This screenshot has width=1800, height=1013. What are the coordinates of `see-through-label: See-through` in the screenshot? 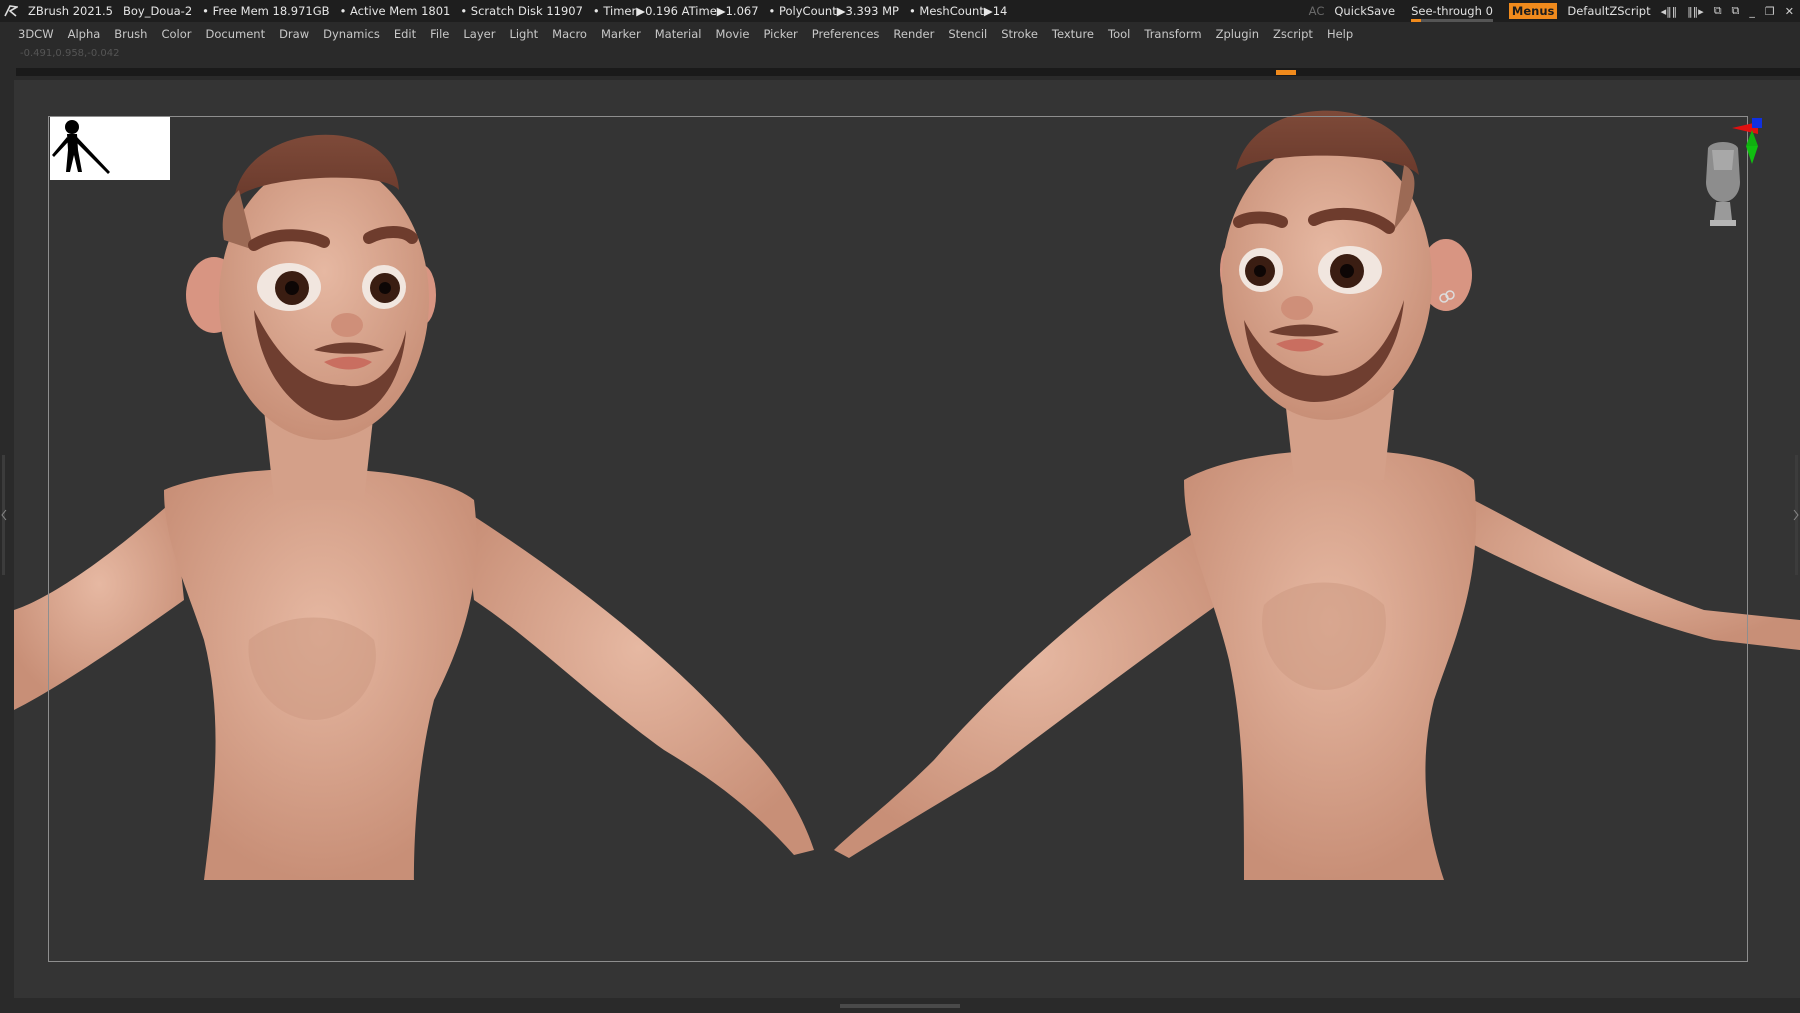 It's located at (1446, 11).